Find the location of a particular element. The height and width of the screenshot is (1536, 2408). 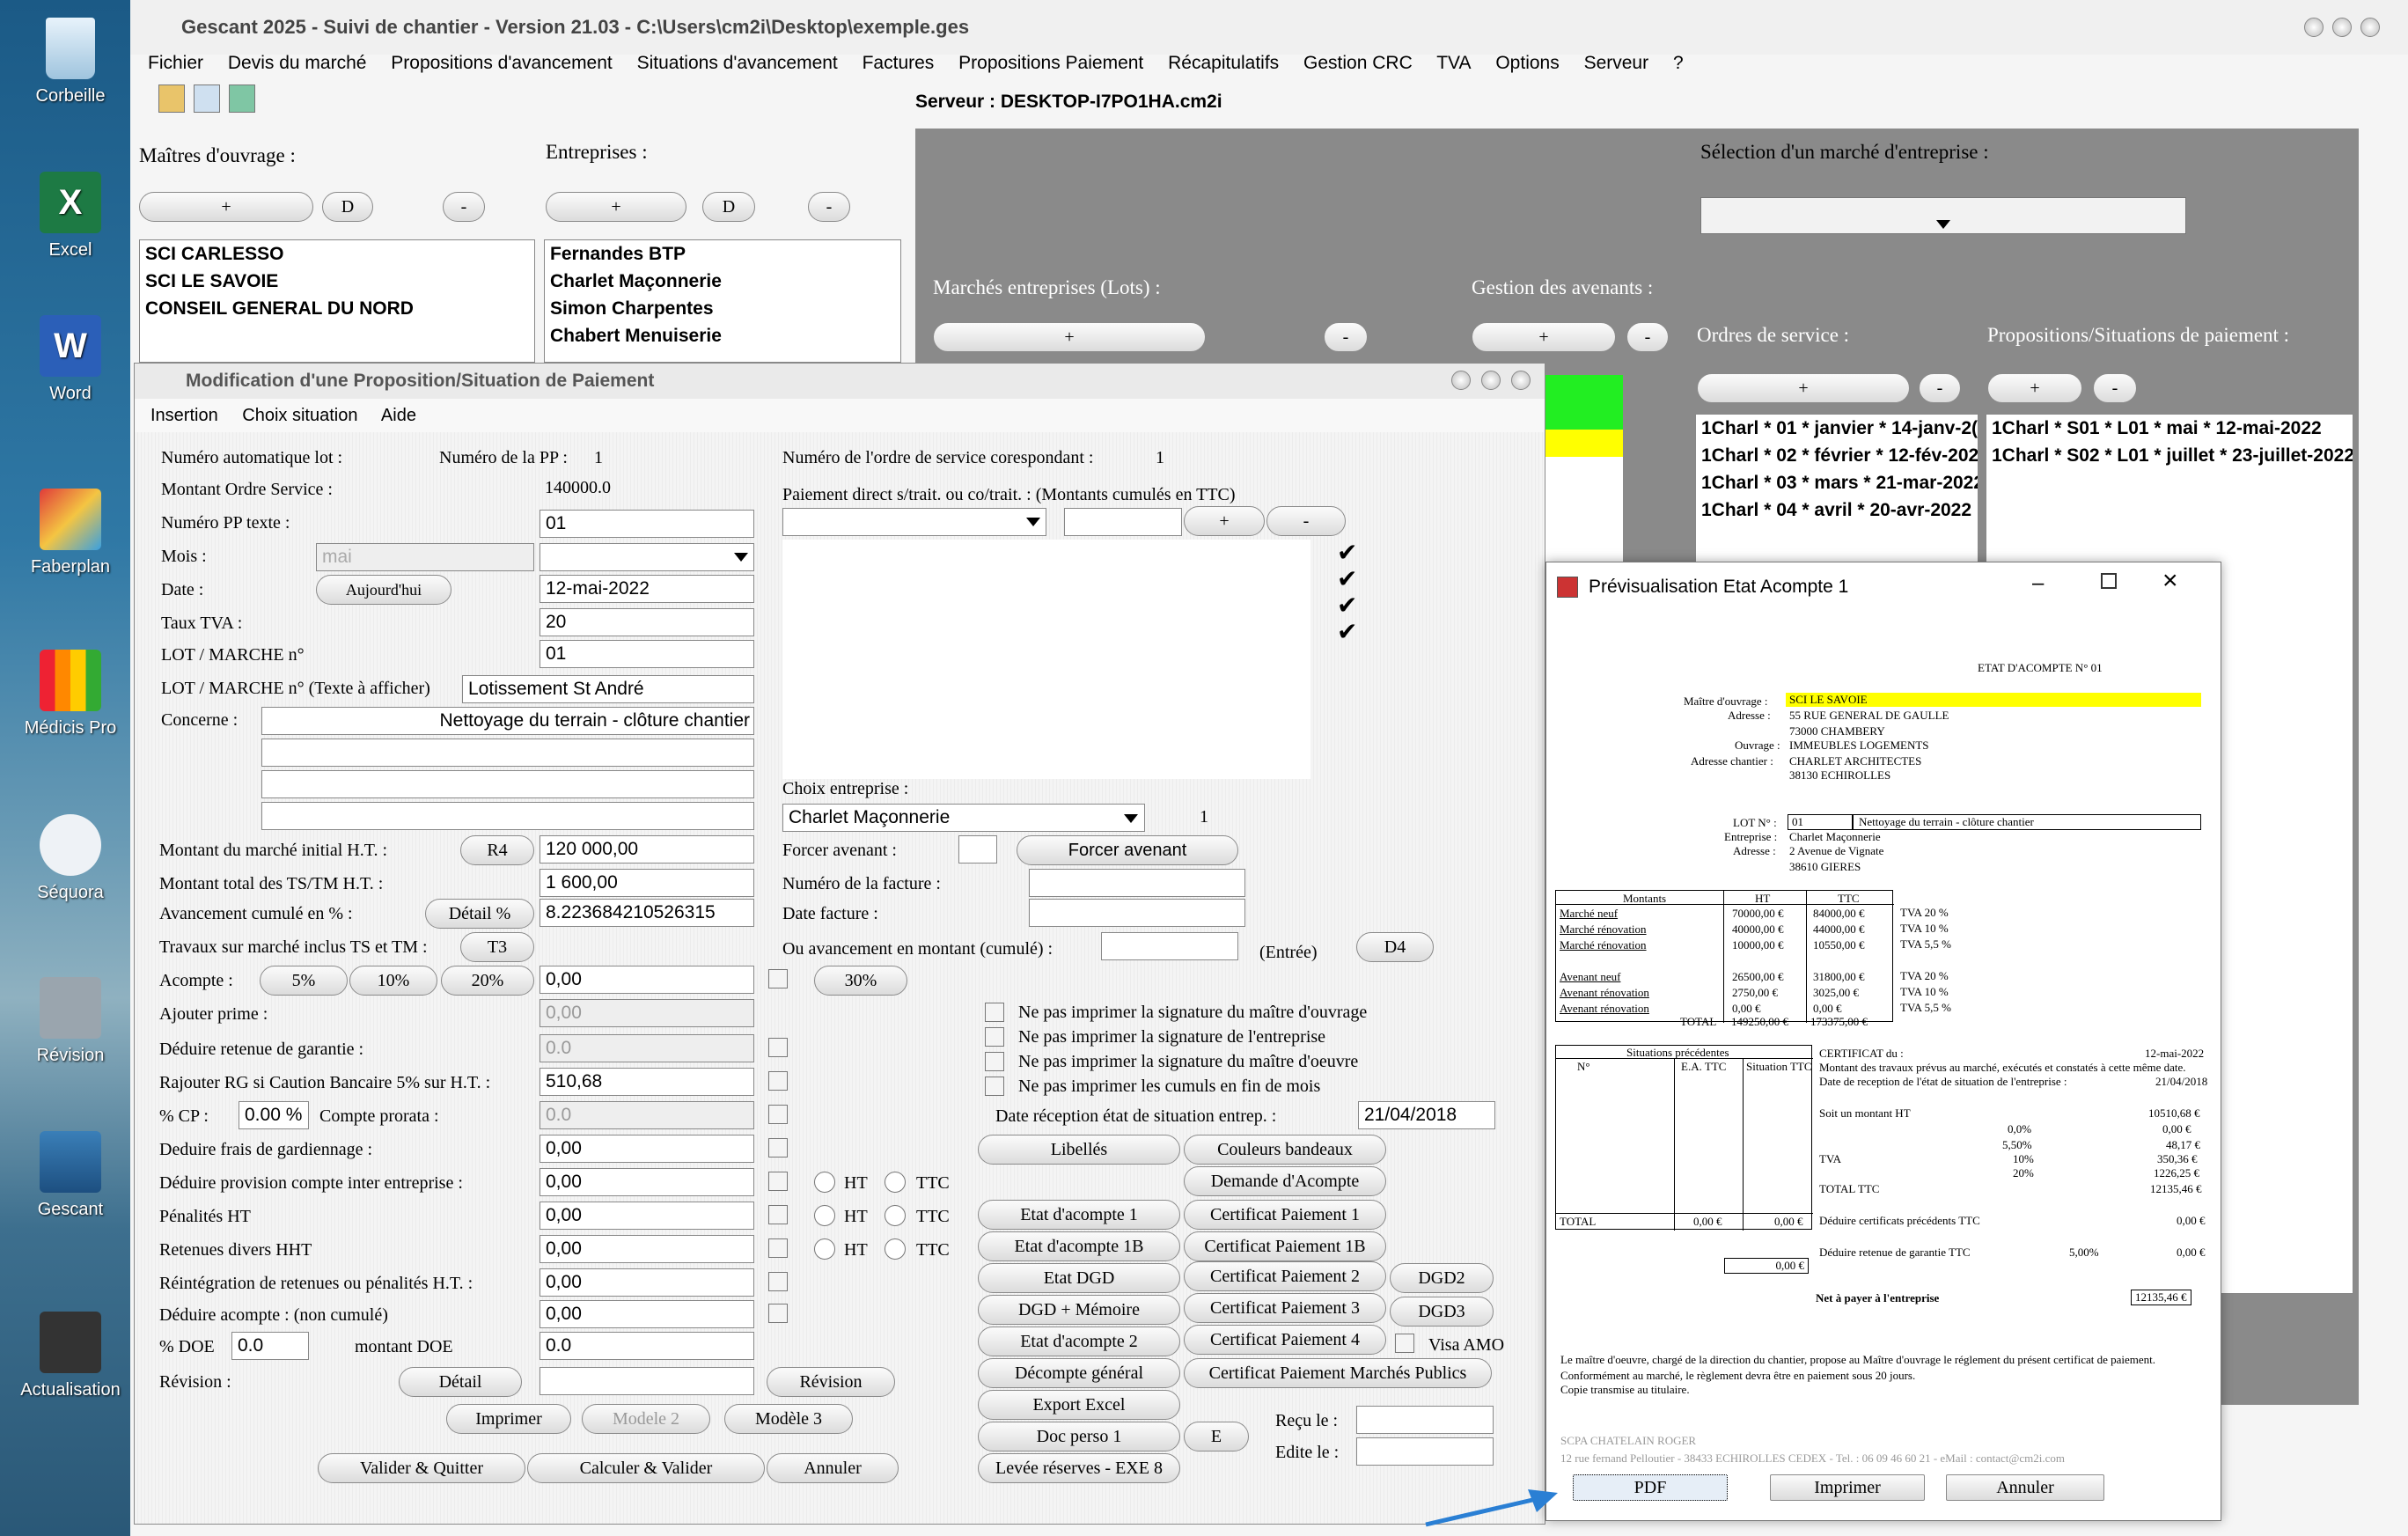

add-ordre-button: + is located at coordinates (1803, 388).